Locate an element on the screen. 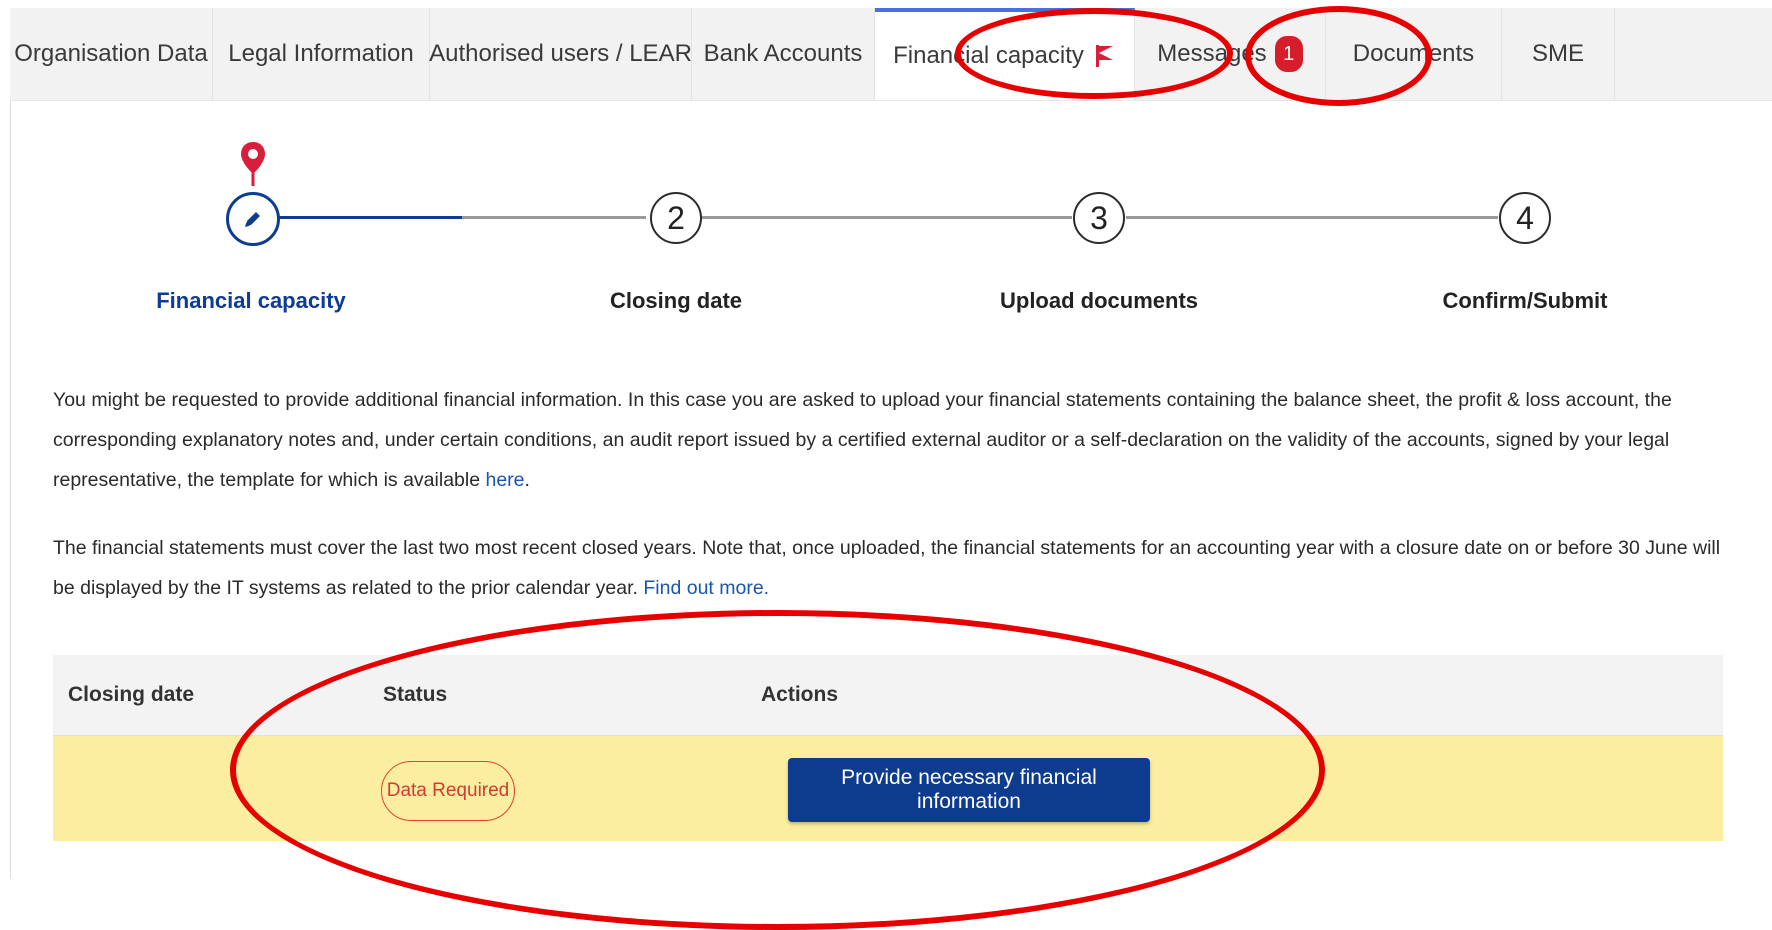 Image resolution: width=1772 pixels, height=930 pixels. tab-label: Bank Accounts is located at coordinates (783, 53).